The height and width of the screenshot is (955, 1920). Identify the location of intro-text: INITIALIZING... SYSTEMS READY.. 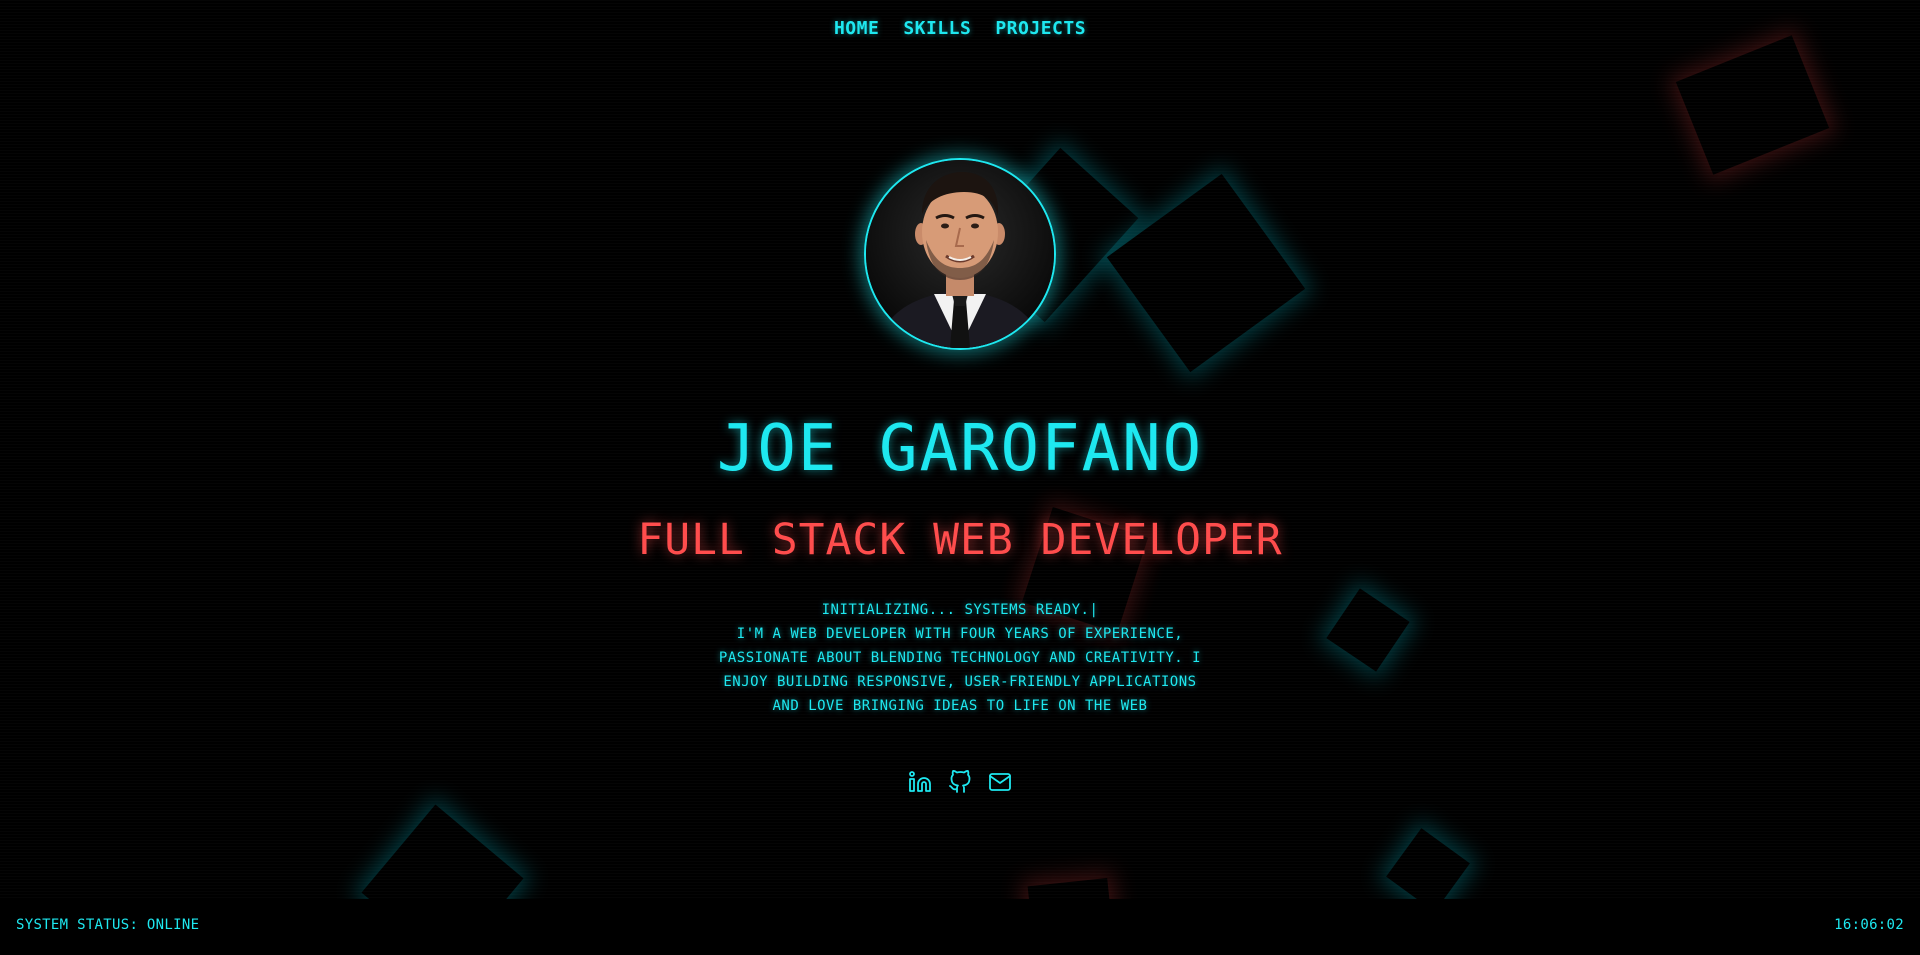
(955, 610).